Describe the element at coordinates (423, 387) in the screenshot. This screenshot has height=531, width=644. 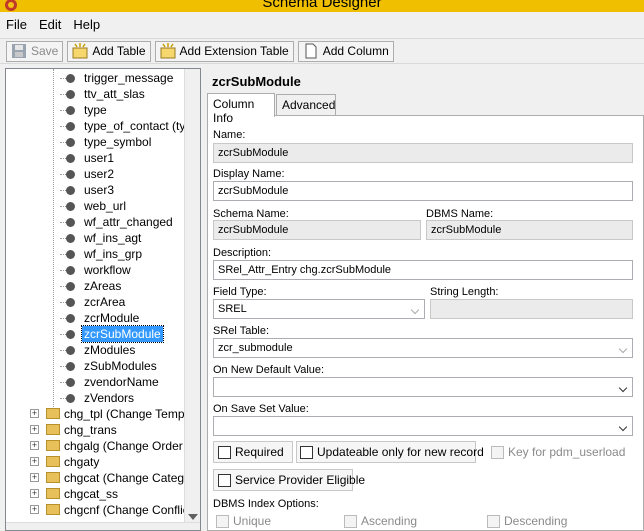
I see `on-new-default-select` at that location.